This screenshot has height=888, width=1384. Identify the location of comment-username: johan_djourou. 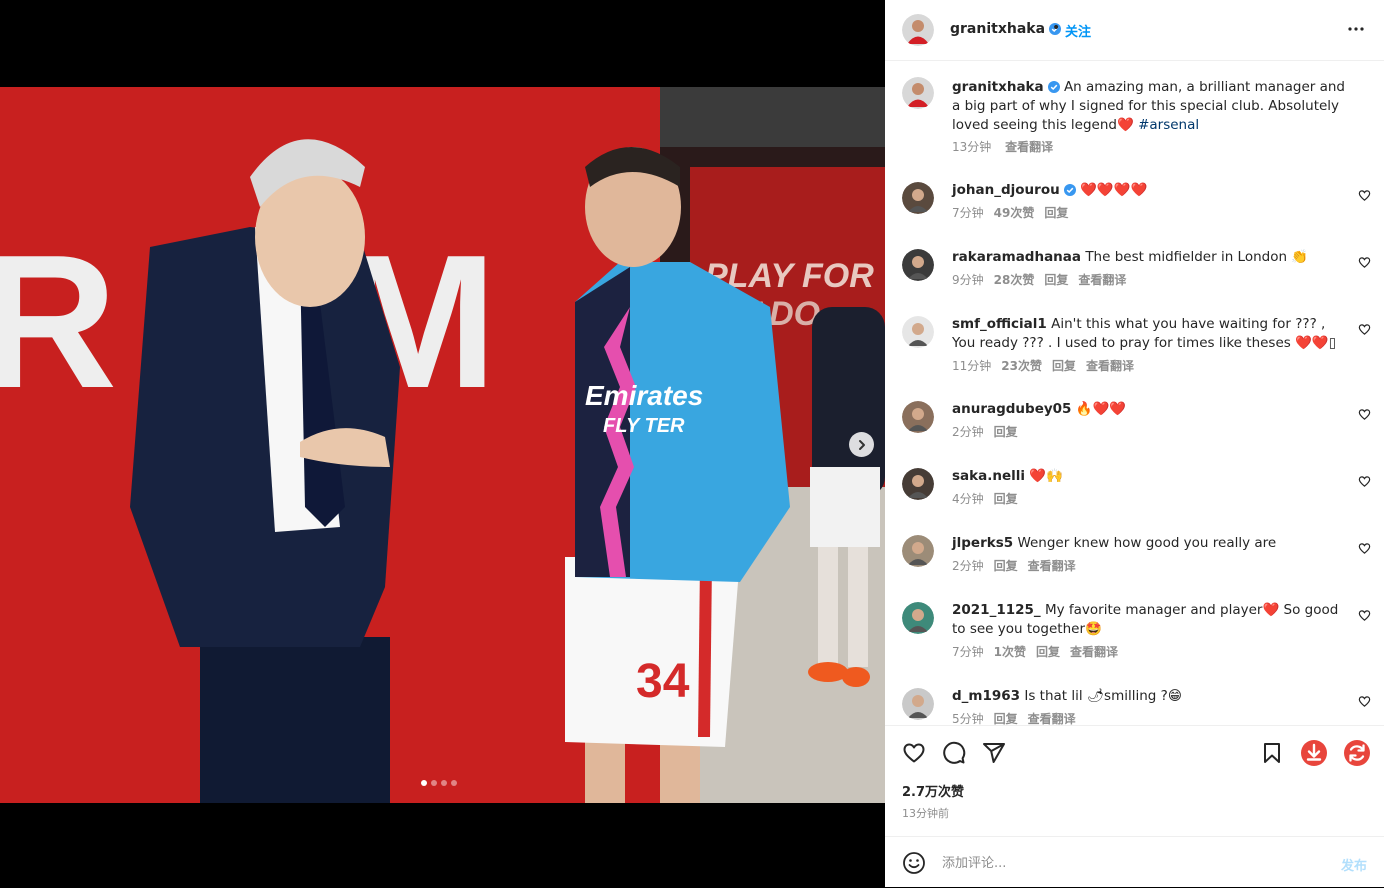
(1006, 190).